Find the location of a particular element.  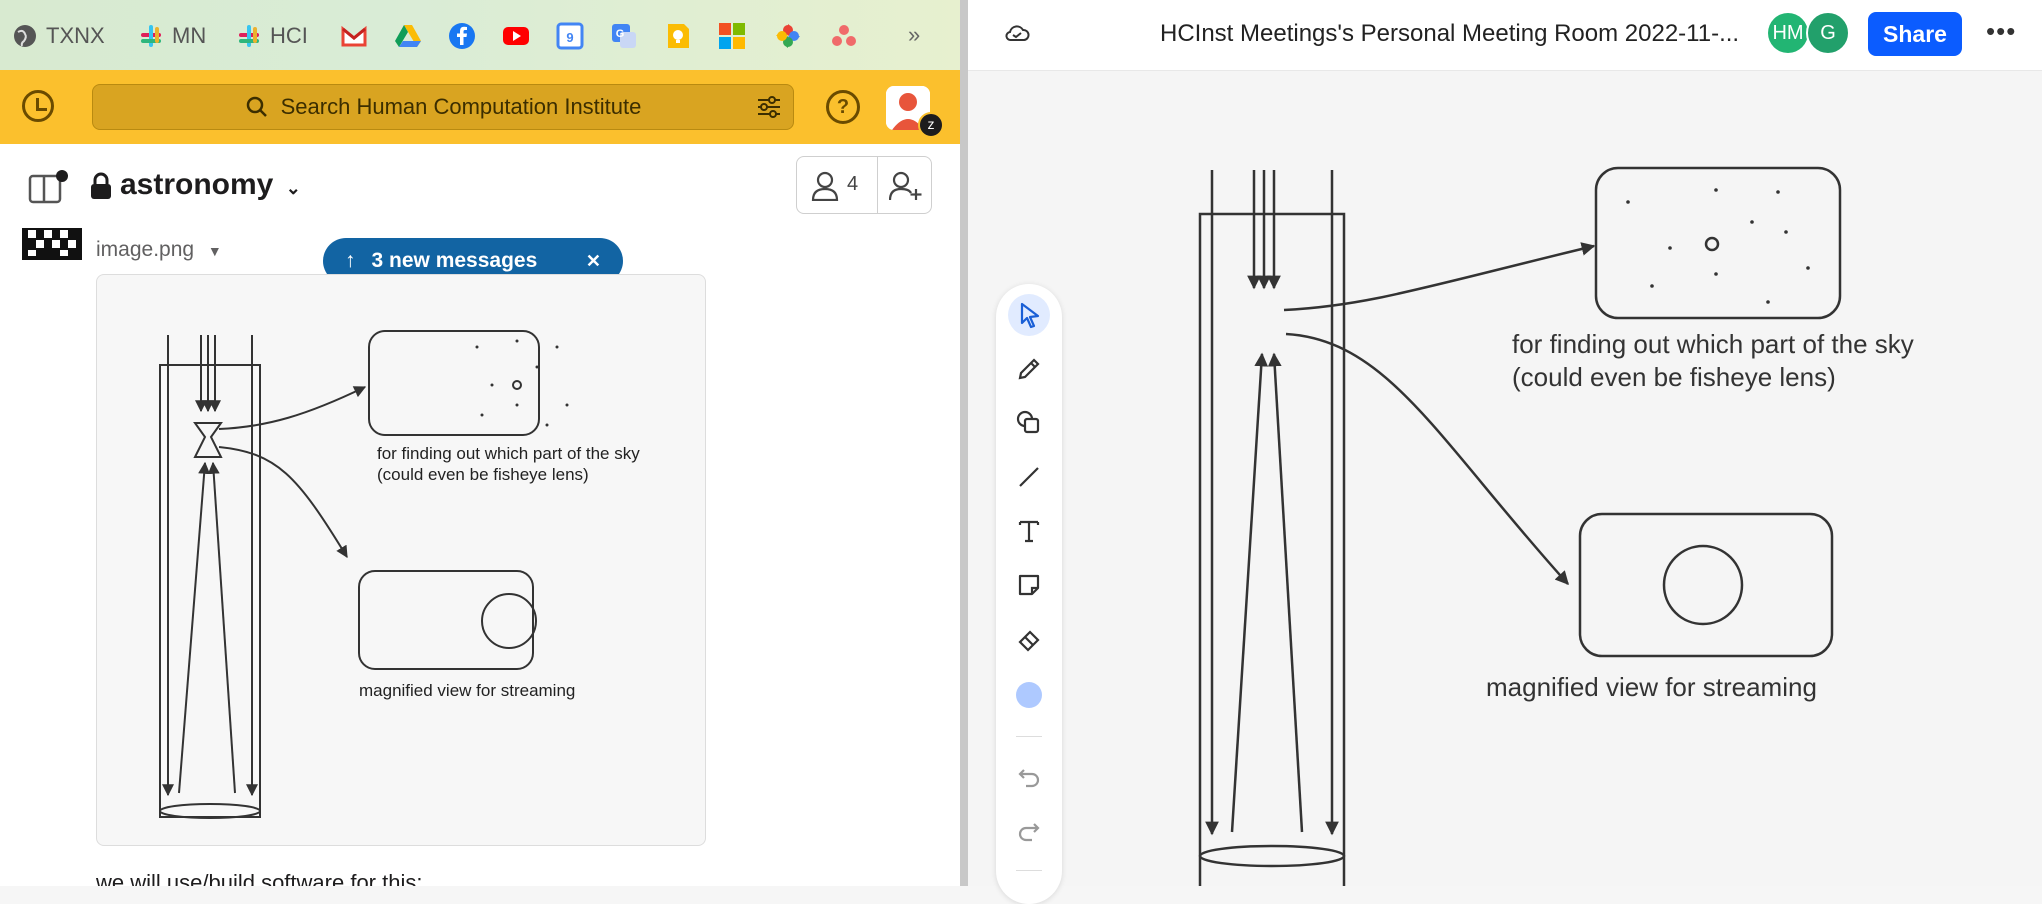

redo-icon is located at coordinates (1029, 832).